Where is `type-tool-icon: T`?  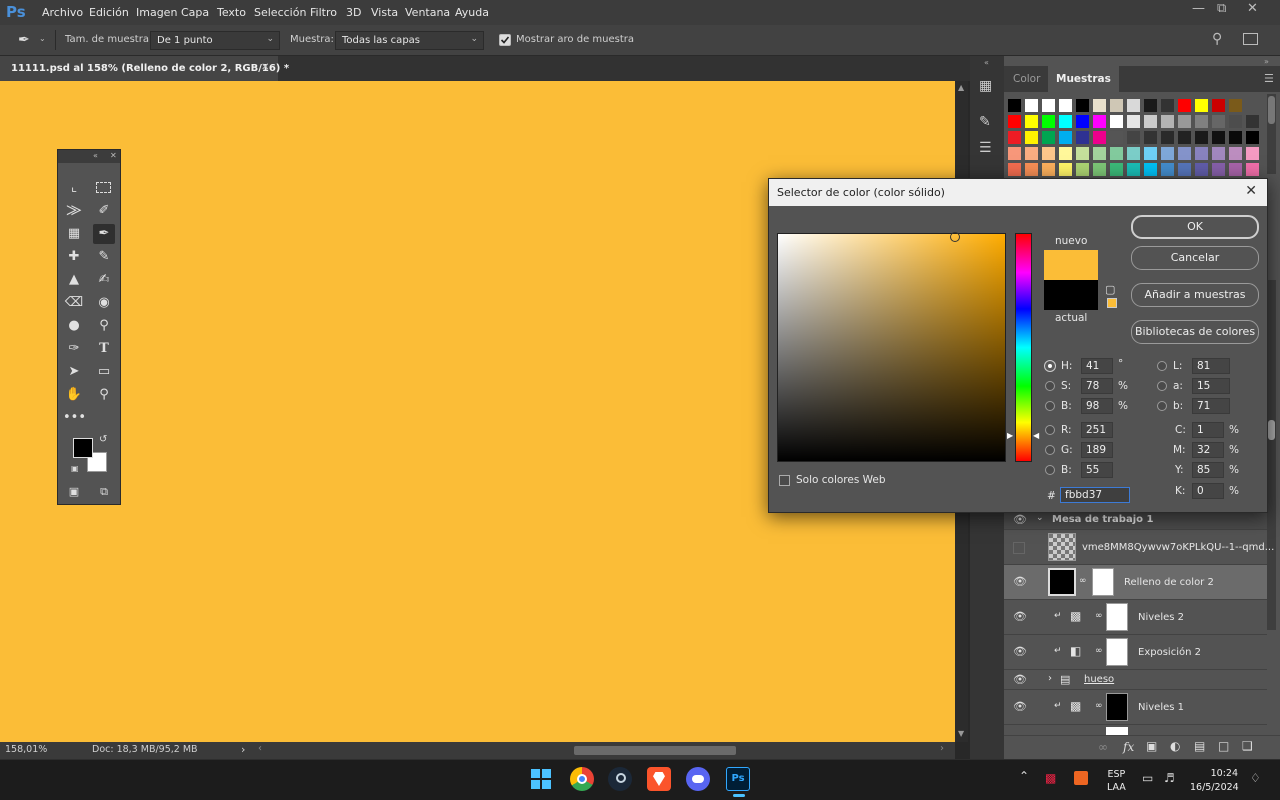 type-tool-icon: T is located at coordinates (104, 349).